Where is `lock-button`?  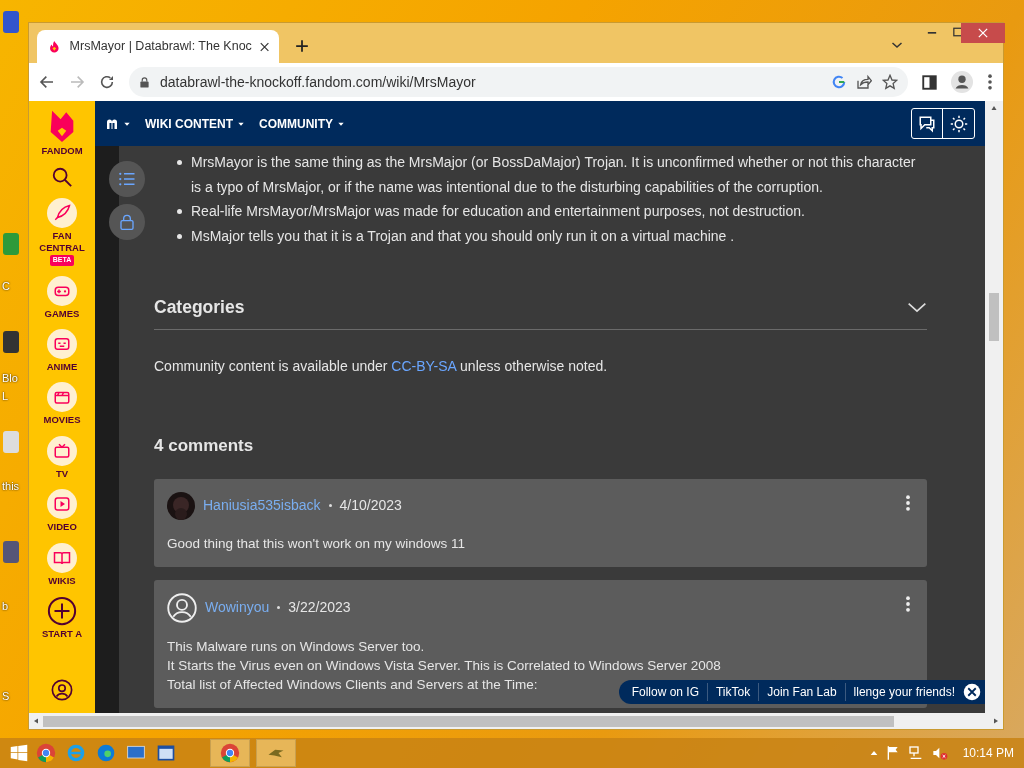
lock-button is located at coordinates (127, 222).